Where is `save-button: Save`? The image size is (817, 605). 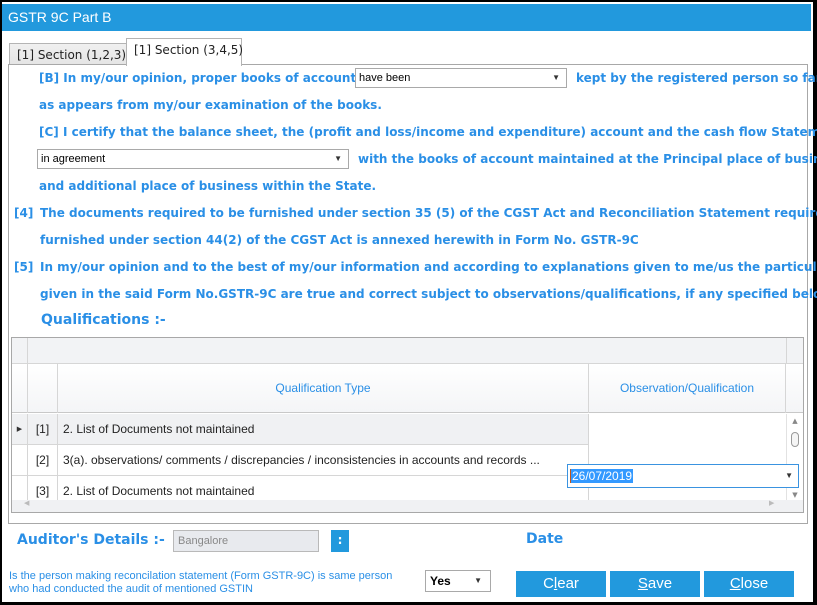 save-button: Save is located at coordinates (655, 584).